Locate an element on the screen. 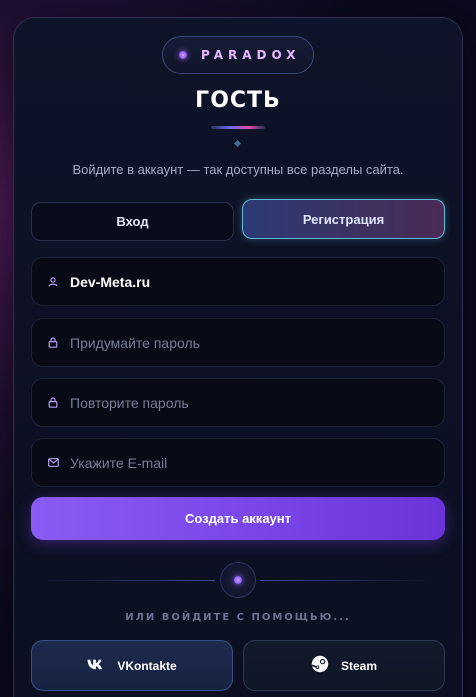 Image resolution: width=476 pixels, height=697 pixels. steam-icon is located at coordinates (320, 665).